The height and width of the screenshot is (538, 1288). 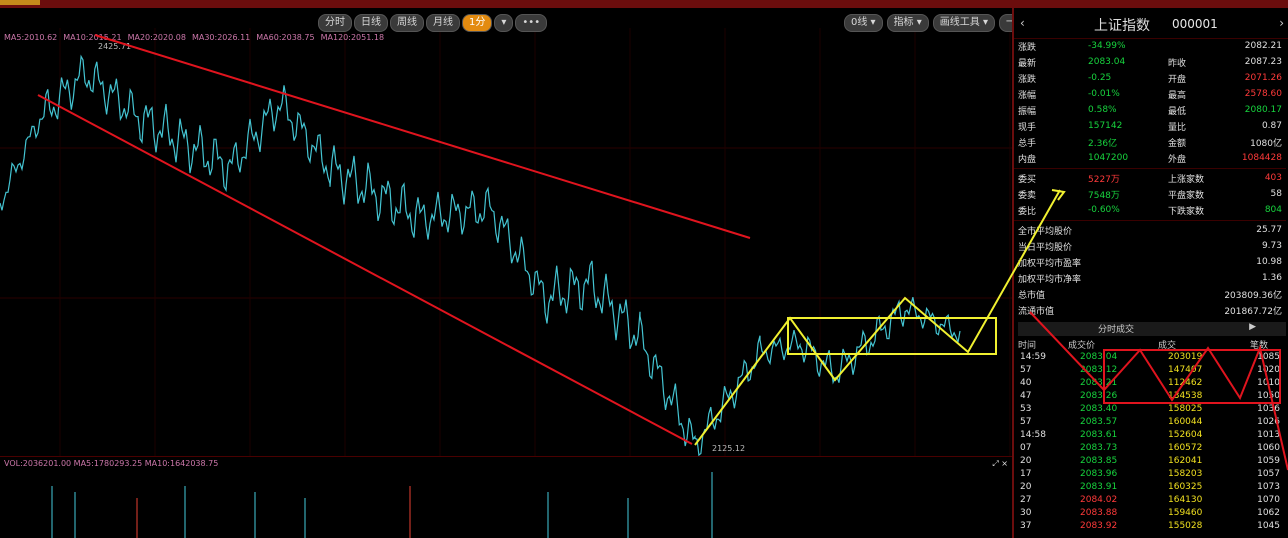 I want to click on tick-count: 1050, so click(x=1268, y=396).